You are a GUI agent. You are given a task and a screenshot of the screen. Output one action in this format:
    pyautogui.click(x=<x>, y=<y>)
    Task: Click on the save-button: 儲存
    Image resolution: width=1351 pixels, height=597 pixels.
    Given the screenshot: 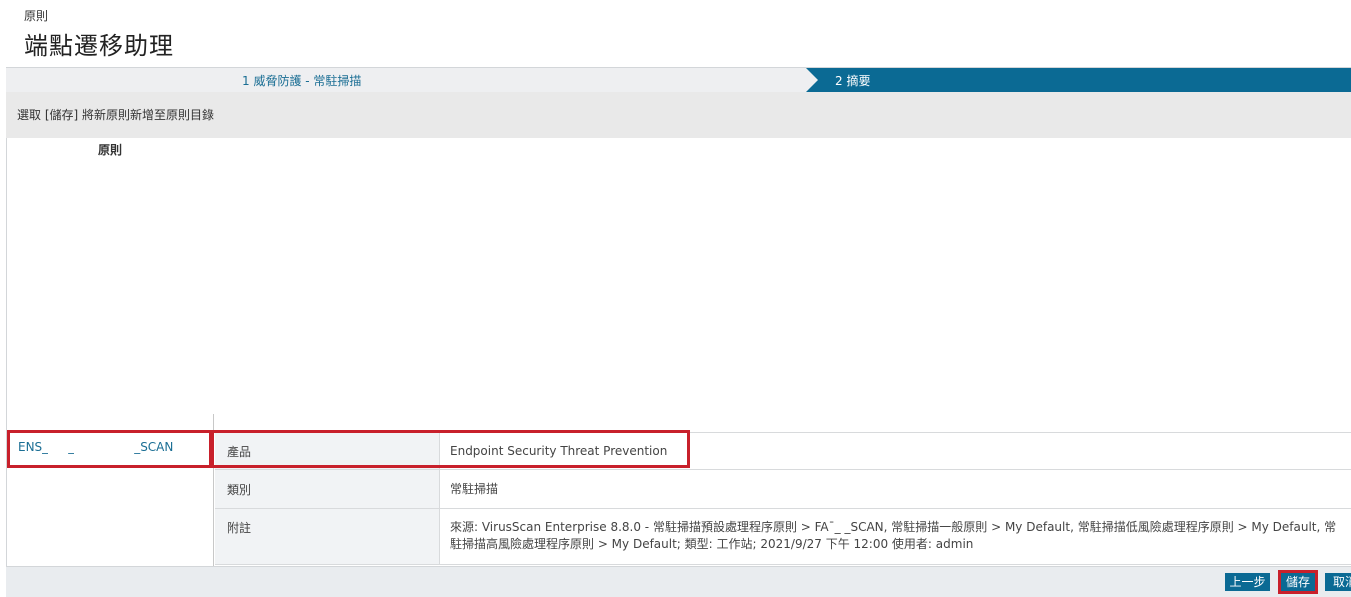 What is the action you would take?
    pyautogui.click(x=1298, y=582)
    